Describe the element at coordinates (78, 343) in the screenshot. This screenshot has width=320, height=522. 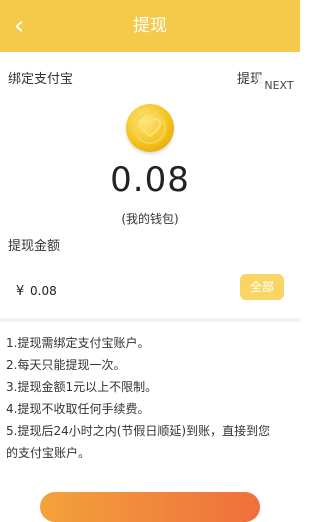
I see `rule-item: 1.提现需绑定支付宝账户。` at that location.